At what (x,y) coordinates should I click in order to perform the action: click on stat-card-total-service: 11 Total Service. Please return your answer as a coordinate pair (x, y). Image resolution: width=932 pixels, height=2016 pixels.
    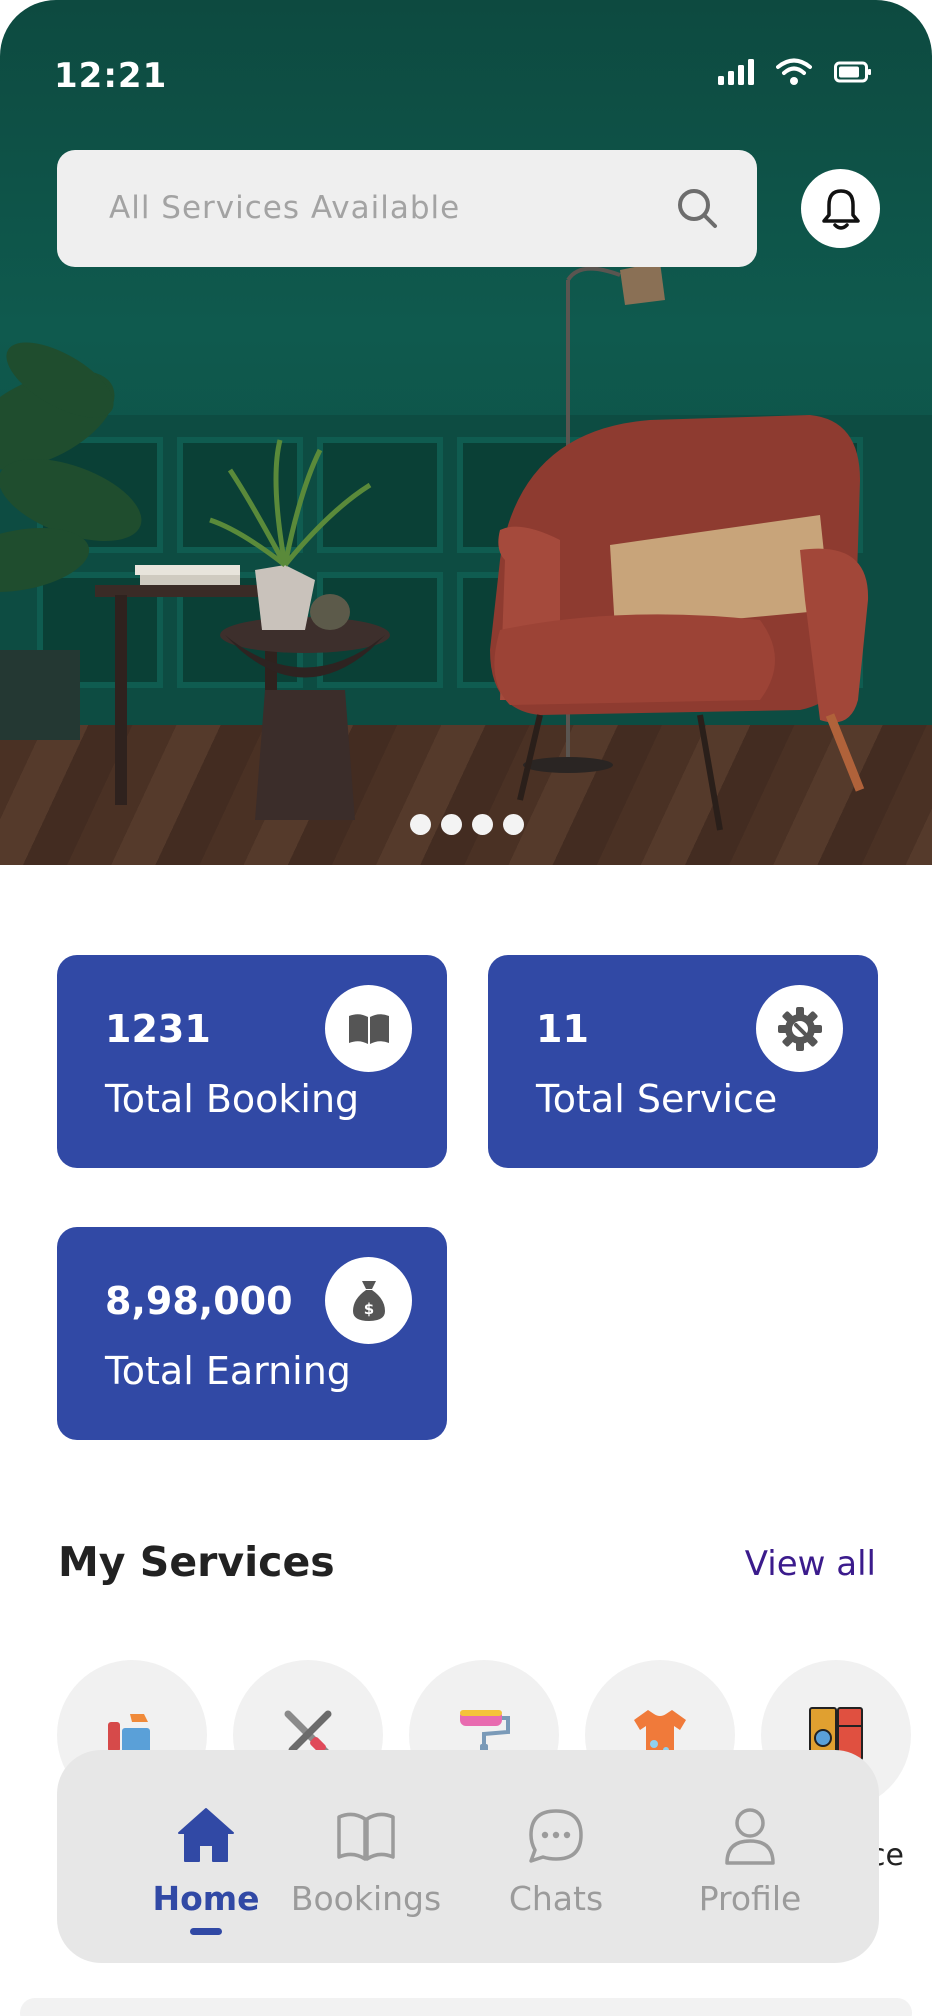
    Looking at the image, I should click on (683, 1061).